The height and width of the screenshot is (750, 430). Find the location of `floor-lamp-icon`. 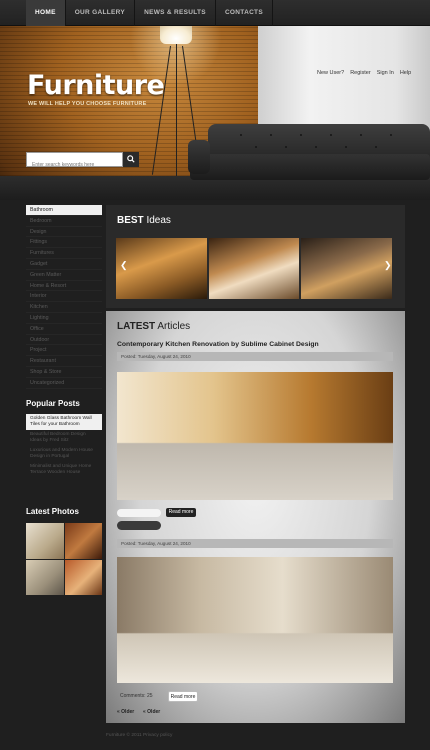

floor-lamp-icon is located at coordinates (176, 35).